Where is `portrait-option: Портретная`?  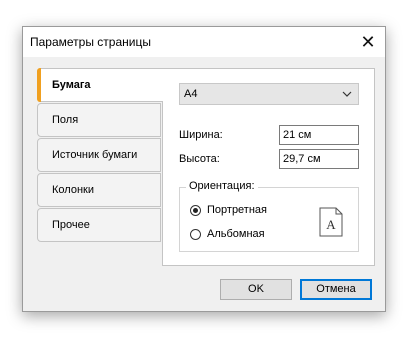
portrait-option: Портретная is located at coordinates (228, 210).